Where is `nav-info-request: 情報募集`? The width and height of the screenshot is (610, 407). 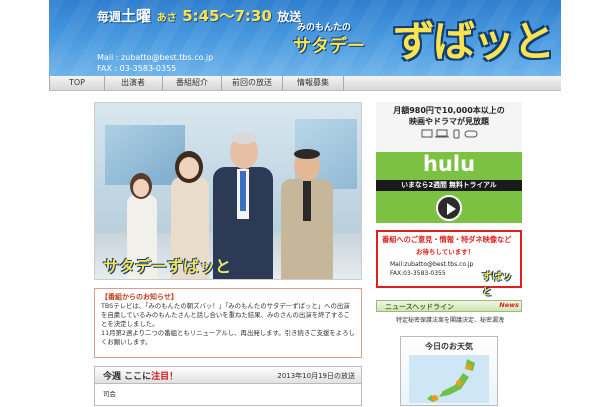
nav-info-request: 情報募集 is located at coordinates (313, 83).